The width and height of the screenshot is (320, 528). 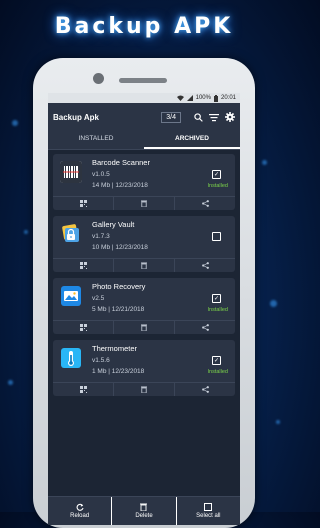 What do you see at coordinates (71, 234) in the screenshot?
I see `lock-gallery-icon` at bounding box center [71, 234].